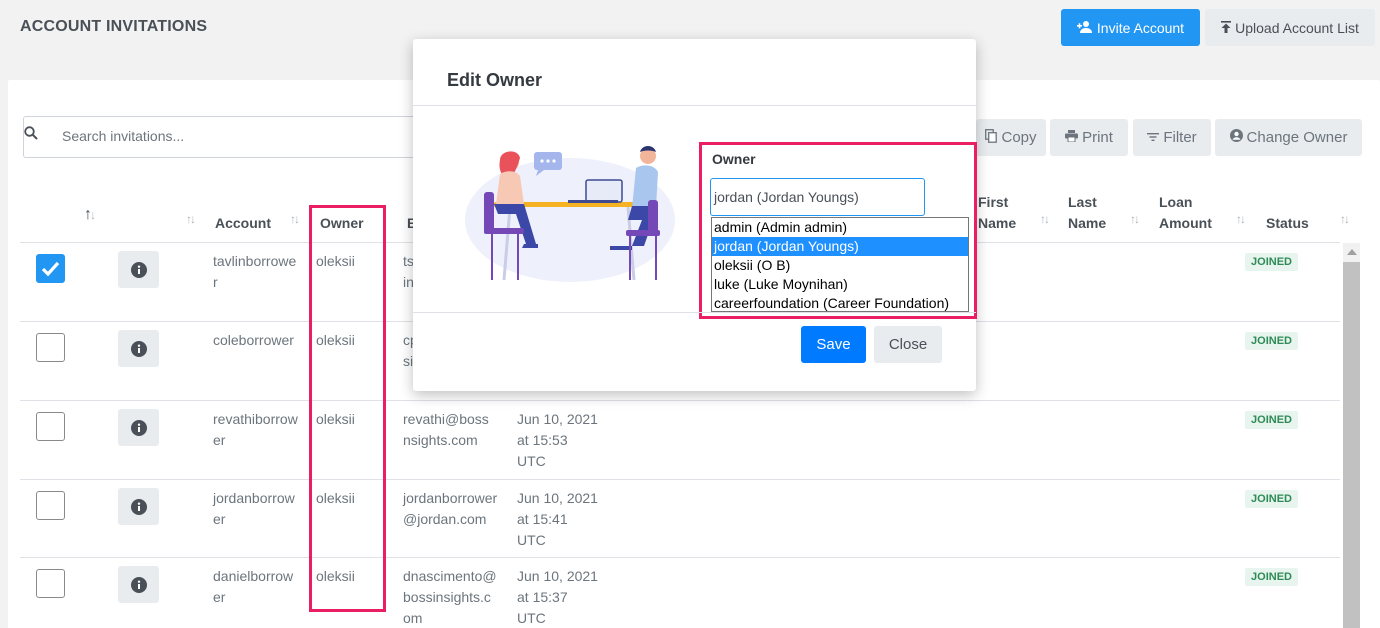  I want to click on print-button: Print, so click(1089, 137).